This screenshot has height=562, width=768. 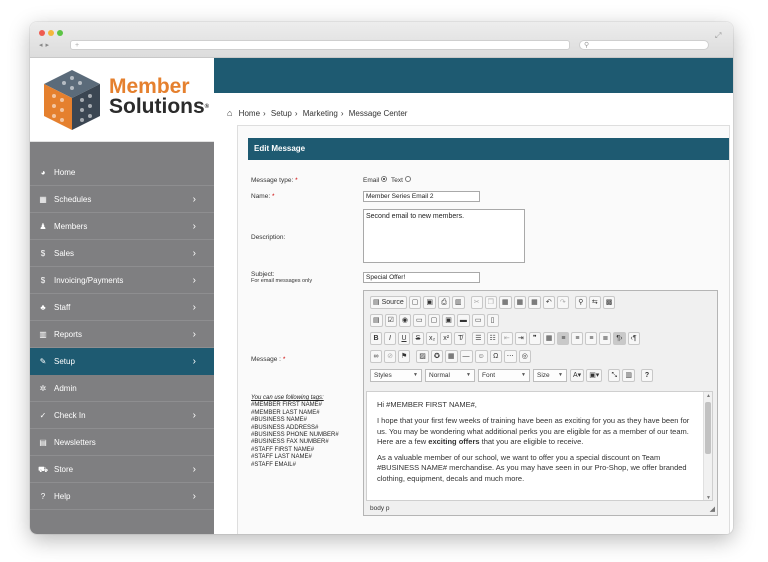 I want to click on bold-icon: B, so click(x=376, y=338).